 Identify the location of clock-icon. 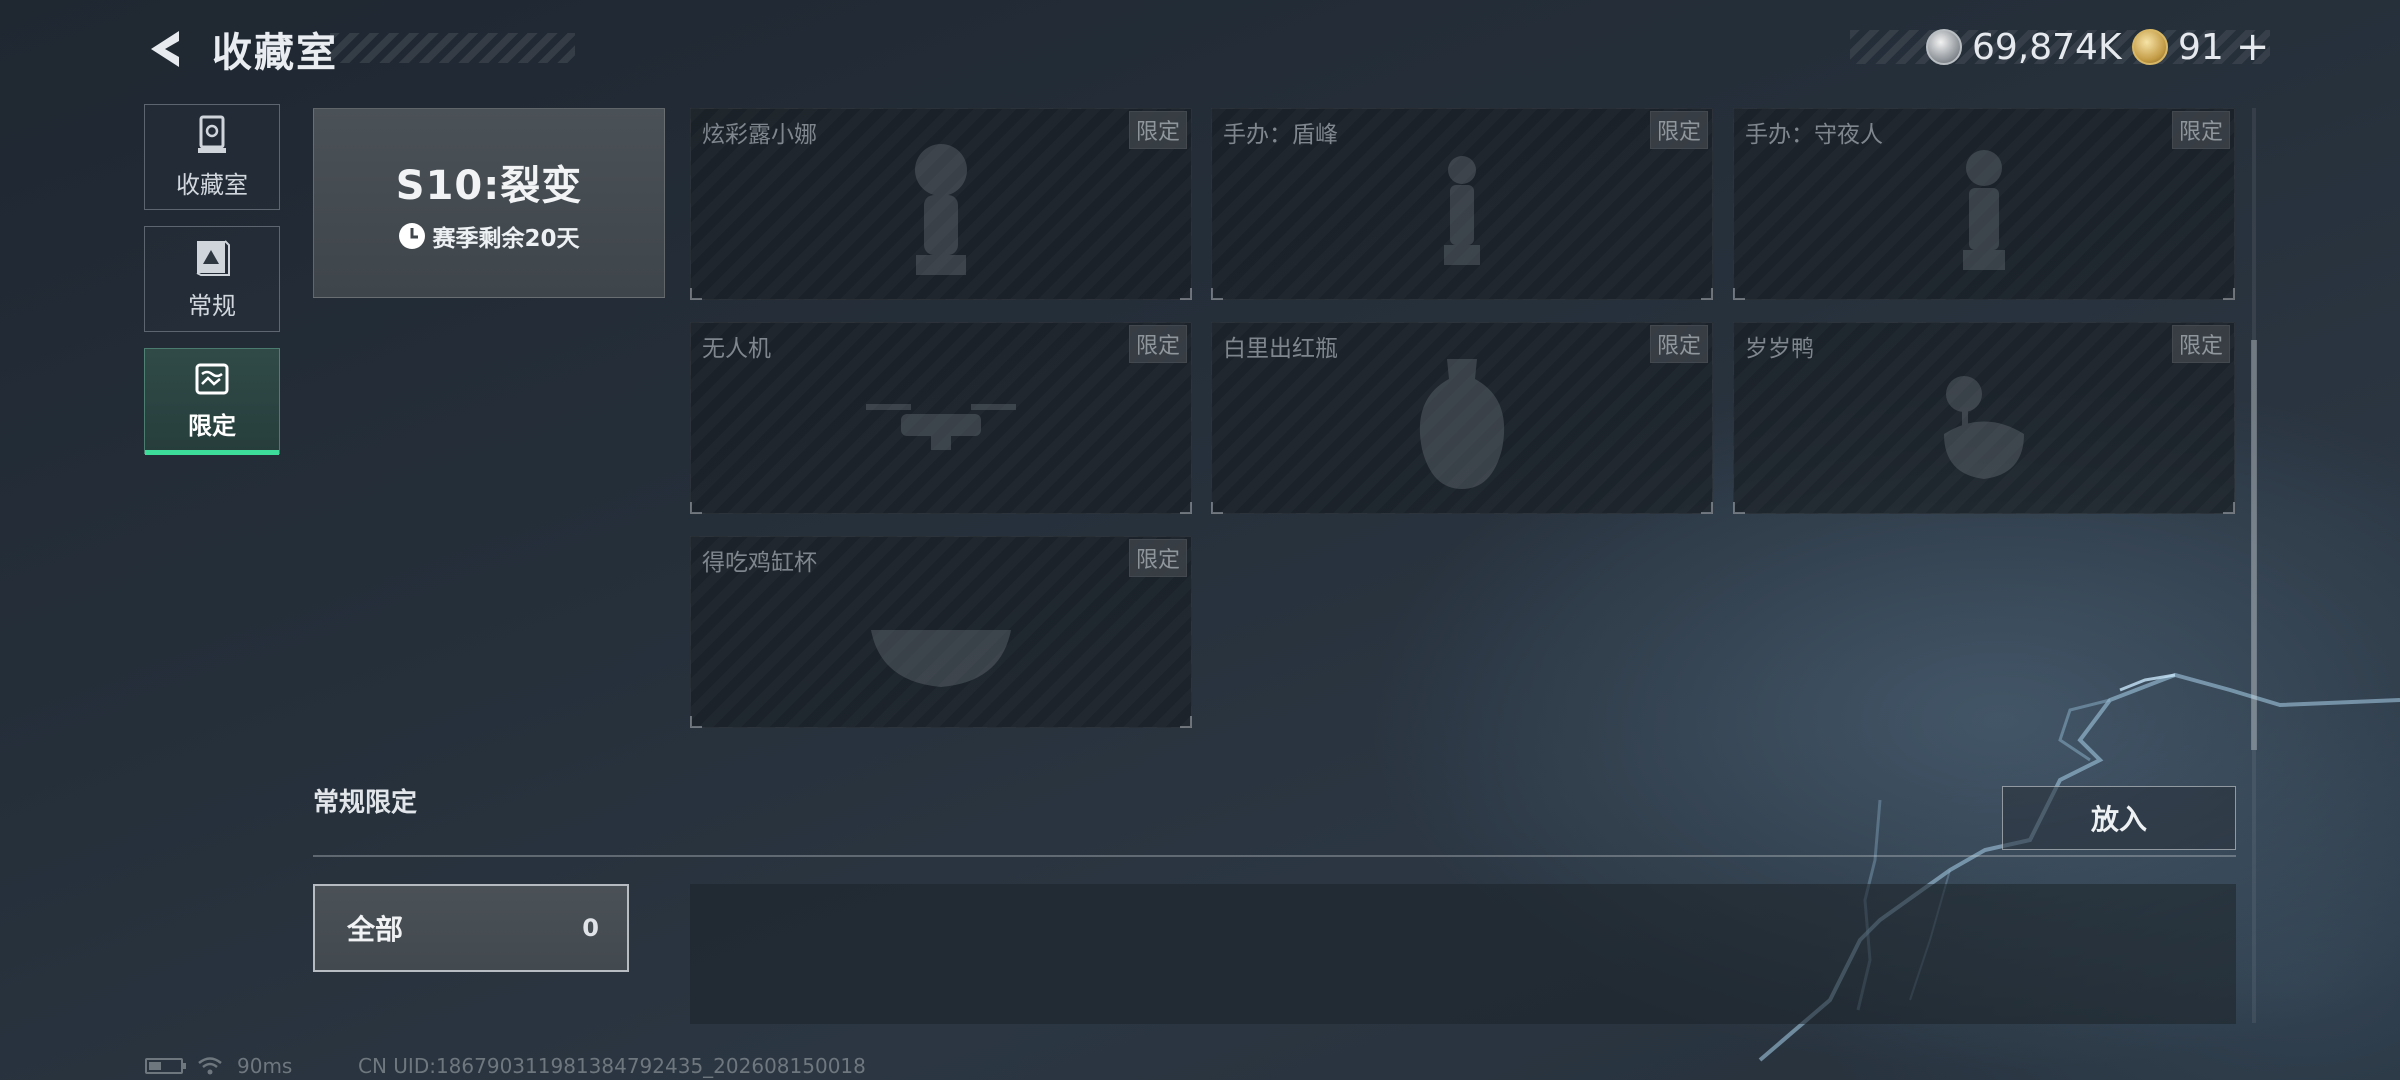
(412, 236).